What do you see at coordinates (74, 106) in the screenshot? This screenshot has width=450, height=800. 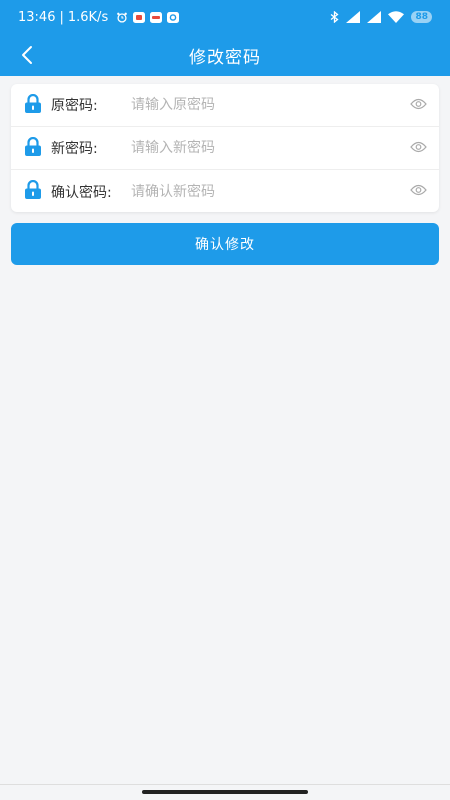 I see `old-password-label: 原密码:` at bounding box center [74, 106].